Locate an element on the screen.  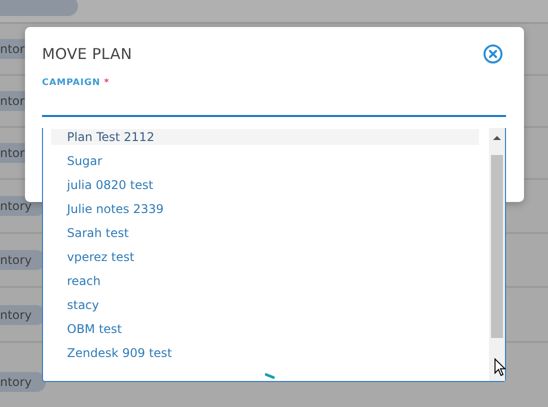
scrollbar is located at coordinates (497, 254).